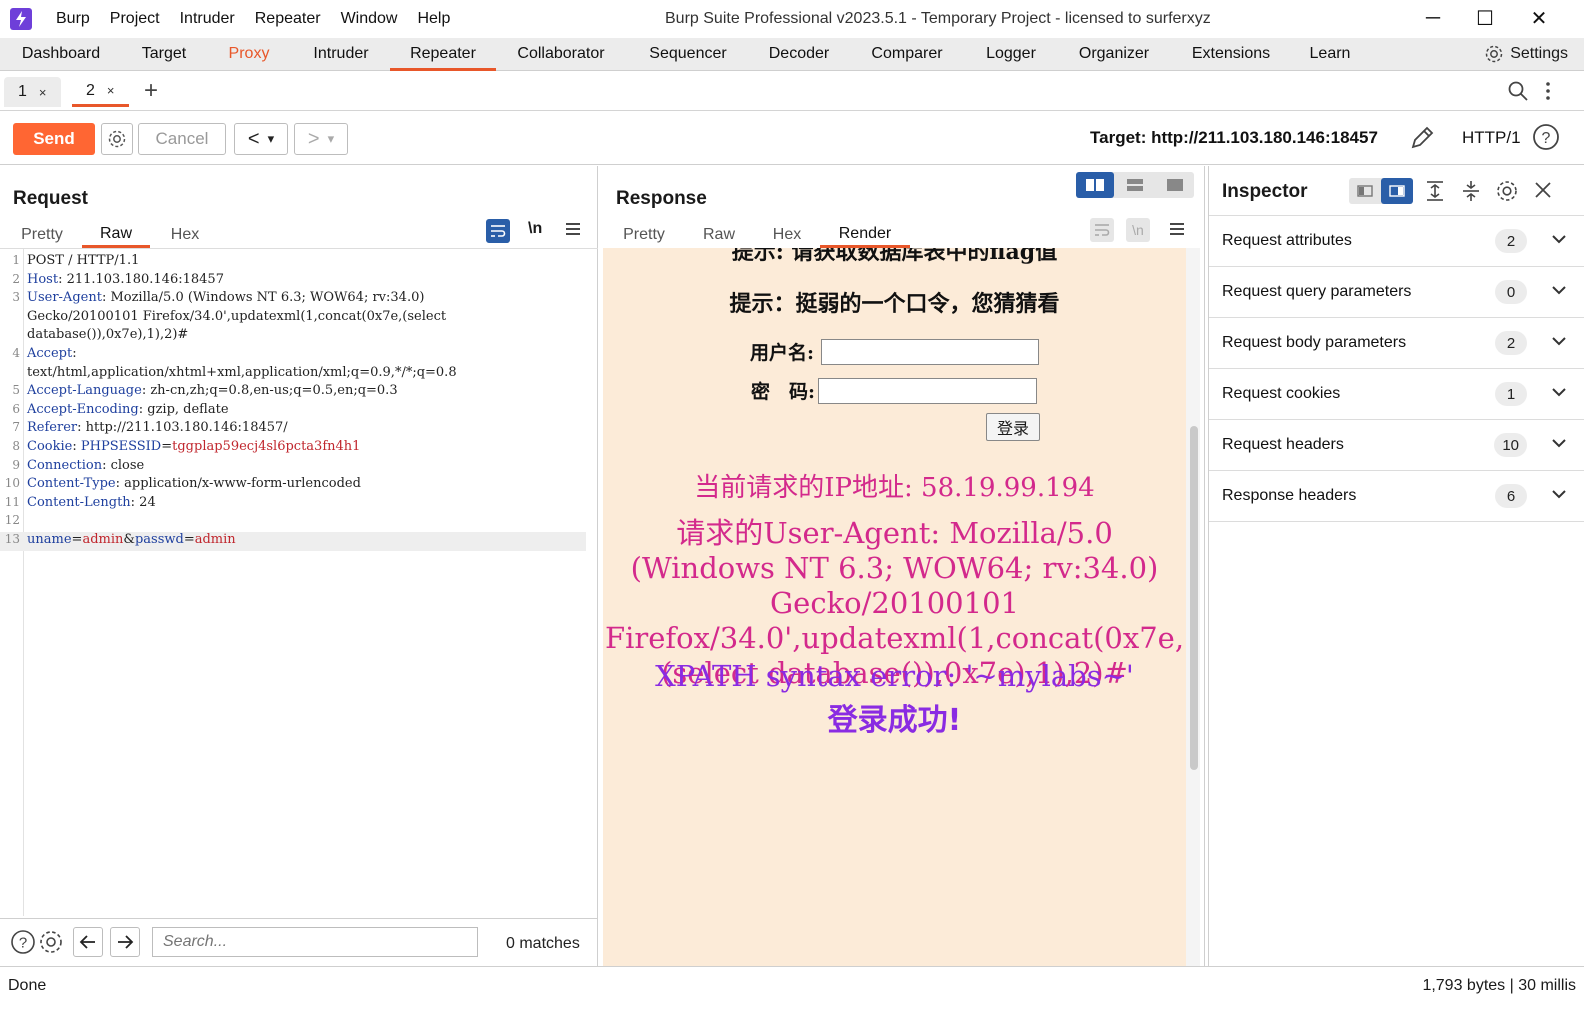 The image size is (1584, 1012). Describe the element at coordinates (433, 19) in the screenshot. I see `menu-help: Help` at that location.